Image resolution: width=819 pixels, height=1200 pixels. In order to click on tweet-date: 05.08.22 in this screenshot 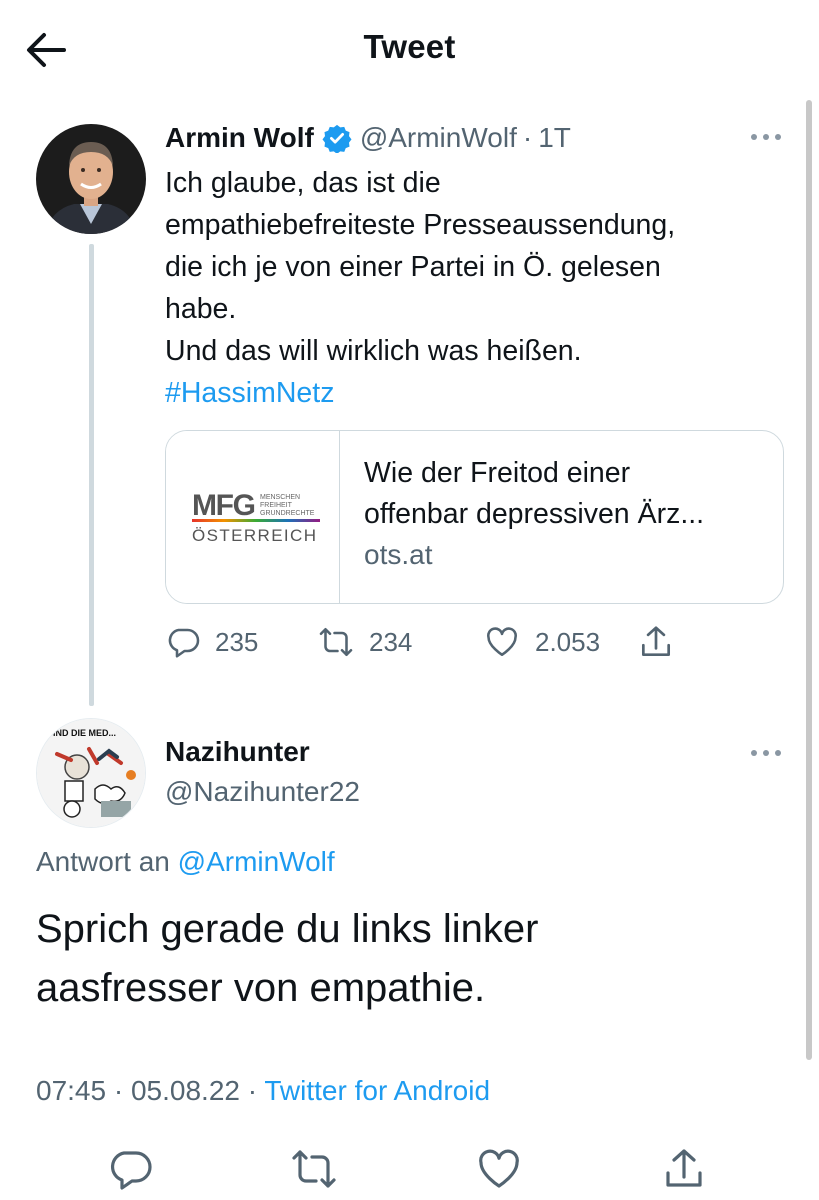, I will do `click(185, 1090)`.